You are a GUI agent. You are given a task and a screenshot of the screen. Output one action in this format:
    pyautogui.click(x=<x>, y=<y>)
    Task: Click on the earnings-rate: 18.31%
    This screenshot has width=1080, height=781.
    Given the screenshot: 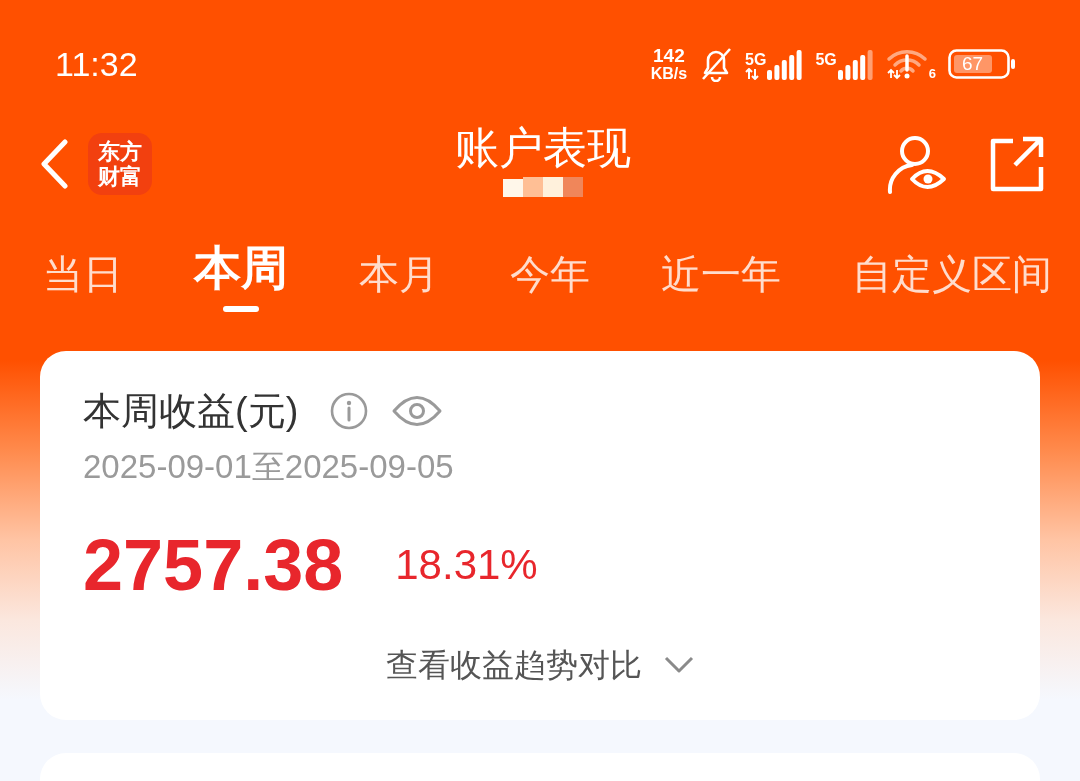 What is the action you would take?
    pyautogui.click(x=466, y=565)
    